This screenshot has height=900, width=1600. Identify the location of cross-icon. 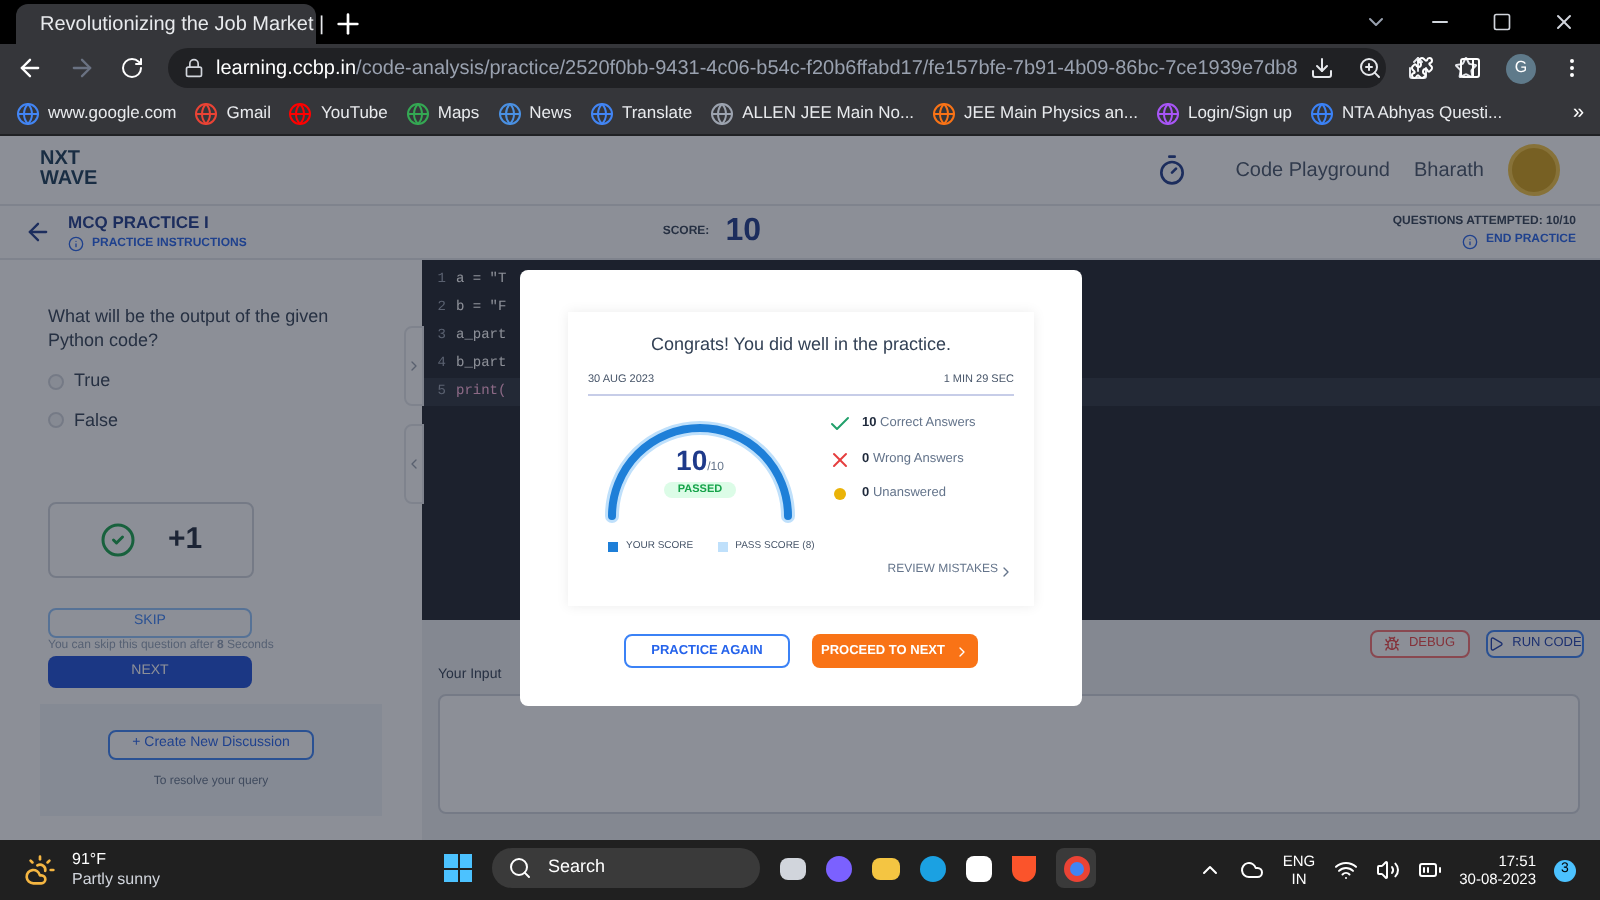
(840, 459).